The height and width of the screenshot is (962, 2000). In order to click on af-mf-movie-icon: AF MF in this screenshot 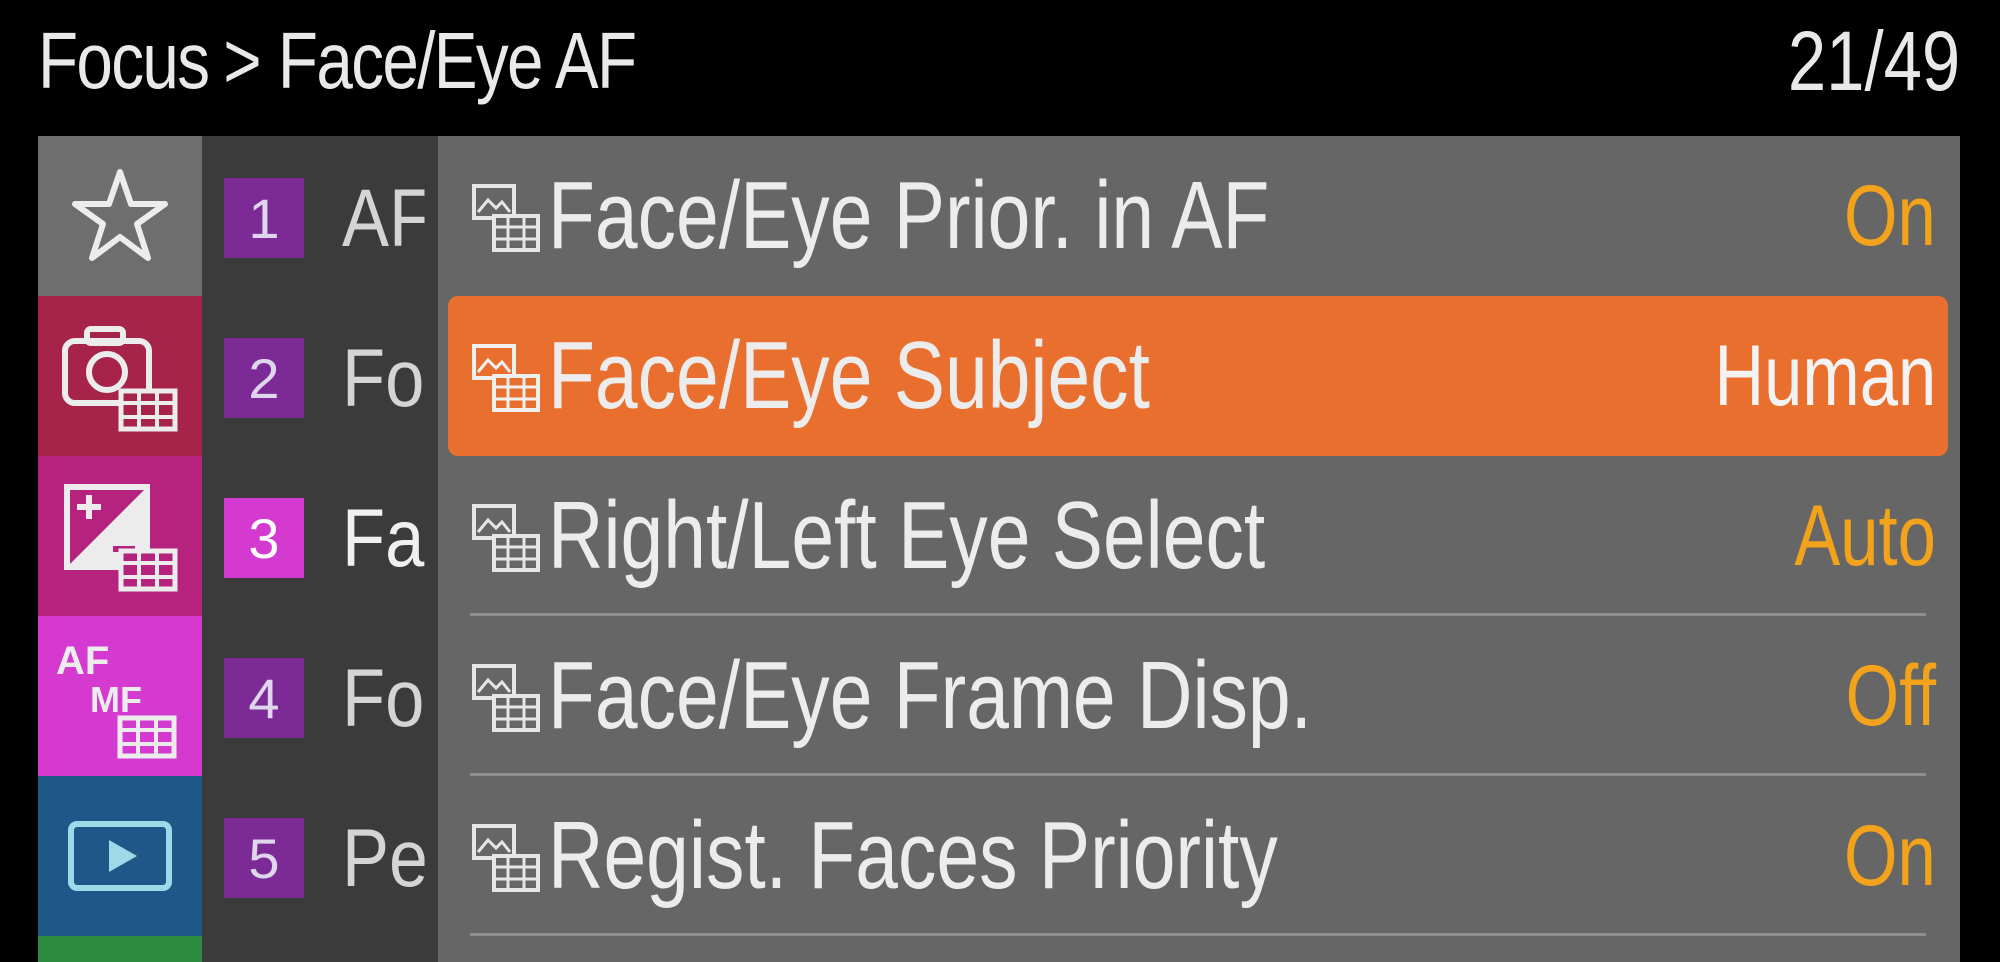, I will do `click(116, 699)`.